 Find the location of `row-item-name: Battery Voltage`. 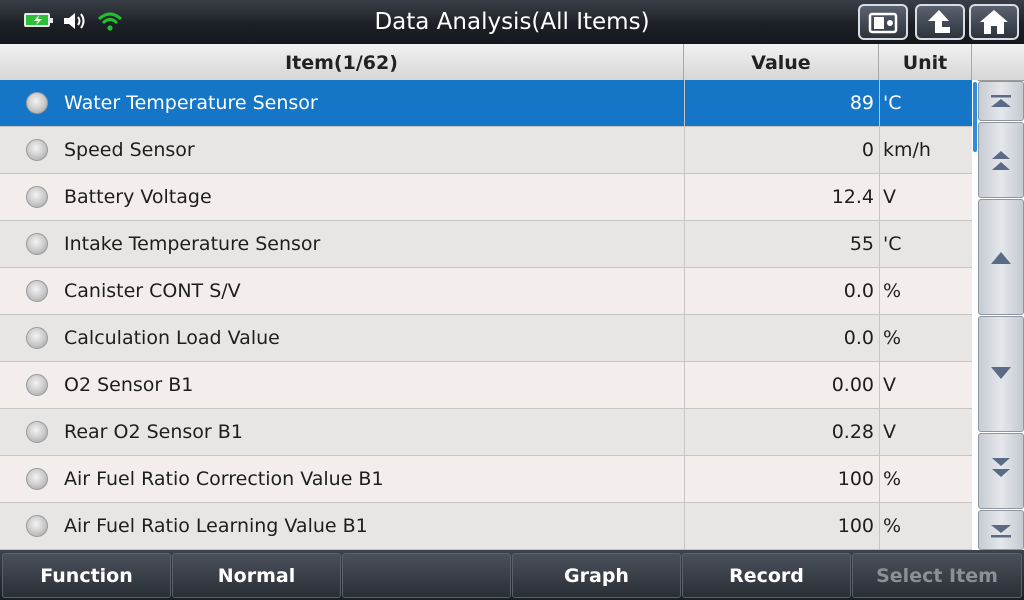

row-item-name: Battery Voltage is located at coordinates (138, 197).